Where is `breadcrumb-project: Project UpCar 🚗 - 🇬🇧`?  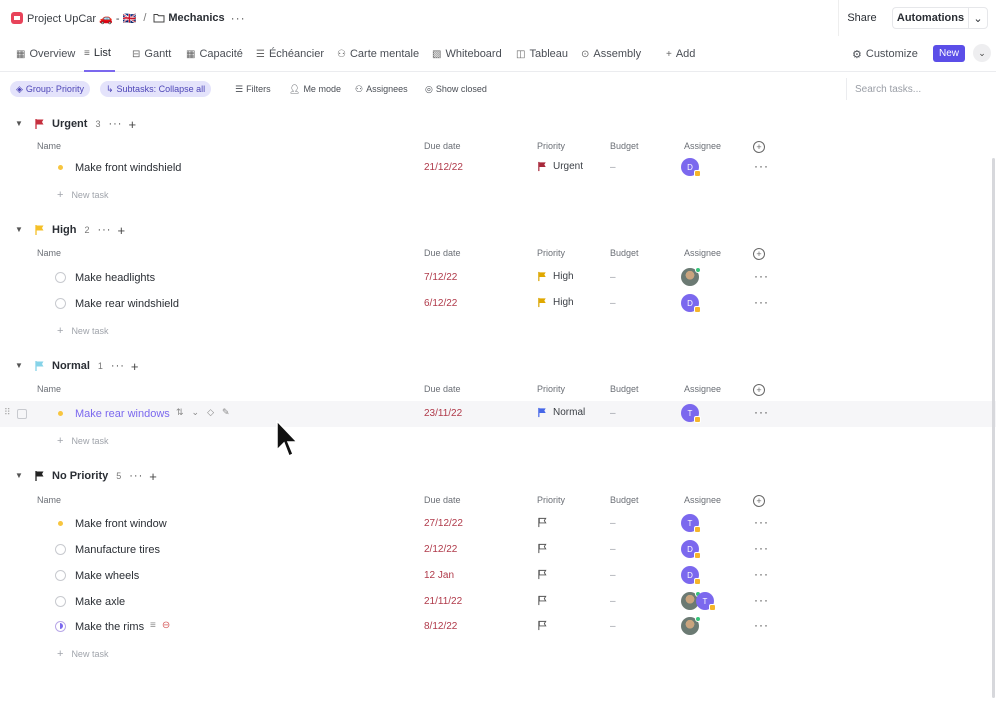 breadcrumb-project: Project UpCar 🚗 - 🇬🇧 is located at coordinates (81, 18).